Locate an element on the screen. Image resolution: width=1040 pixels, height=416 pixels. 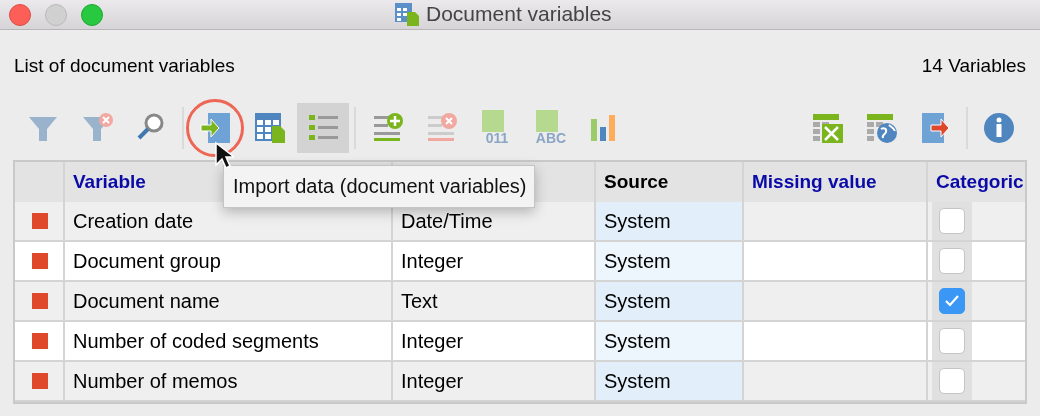
table-cell: Text is located at coordinates (493, 301).